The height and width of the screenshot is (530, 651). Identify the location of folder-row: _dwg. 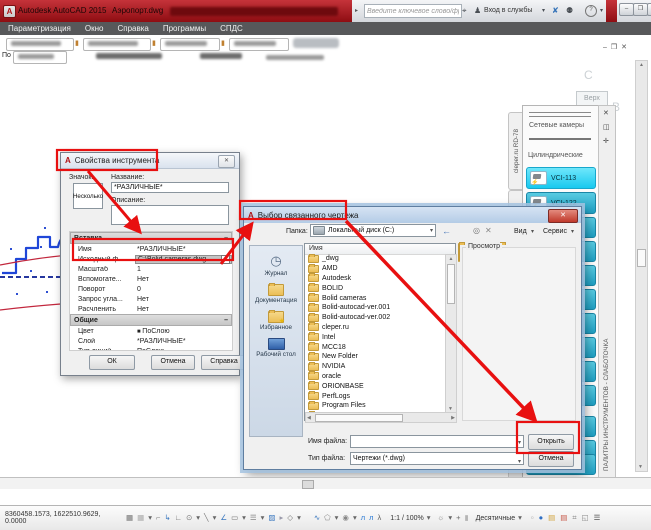
(375, 259).